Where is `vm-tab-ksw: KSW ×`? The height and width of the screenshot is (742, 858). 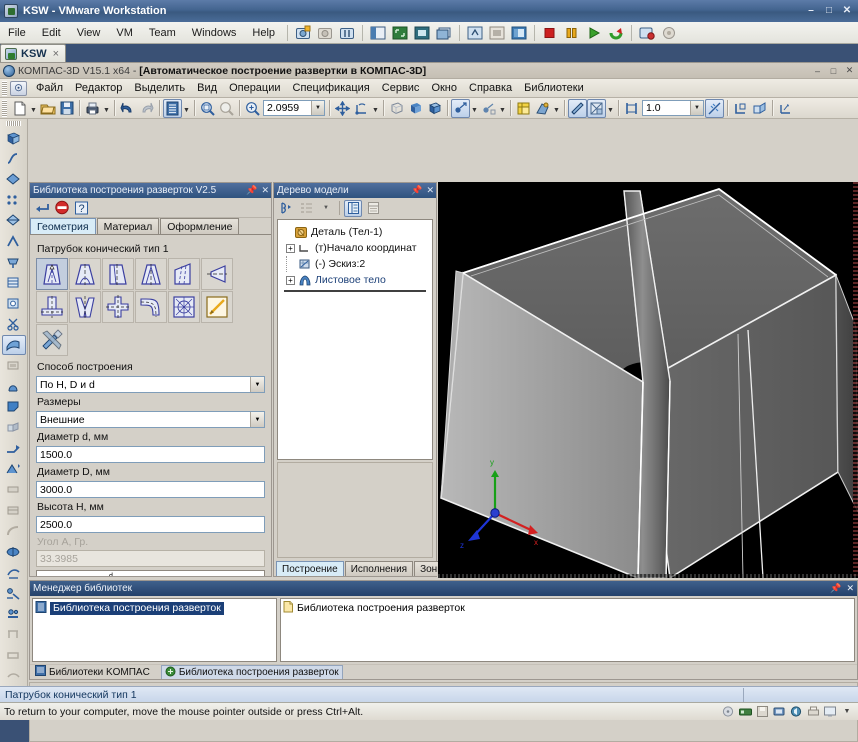 vm-tab-ksw: KSW × is located at coordinates (33, 53).